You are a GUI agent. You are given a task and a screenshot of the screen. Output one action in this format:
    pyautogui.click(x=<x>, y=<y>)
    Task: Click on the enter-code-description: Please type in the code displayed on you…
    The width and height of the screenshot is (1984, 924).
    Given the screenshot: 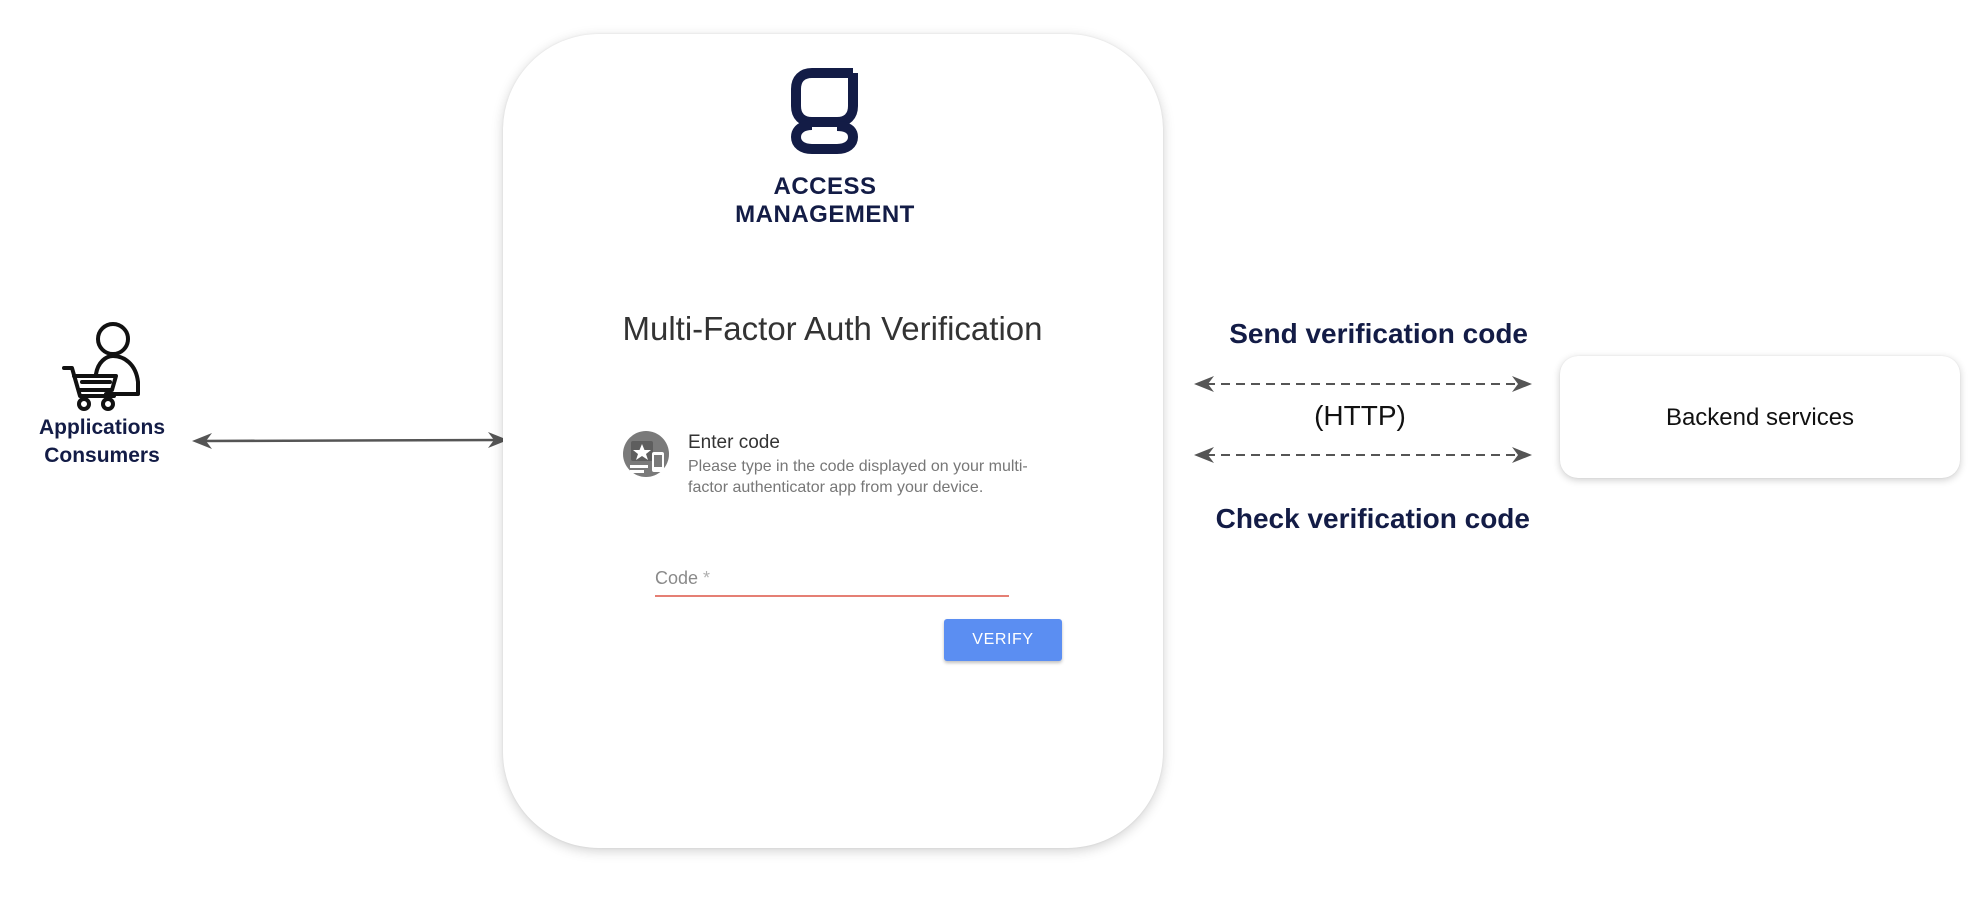 What is the action you would take?
    pyautogui.click(x=858, y=477)
    